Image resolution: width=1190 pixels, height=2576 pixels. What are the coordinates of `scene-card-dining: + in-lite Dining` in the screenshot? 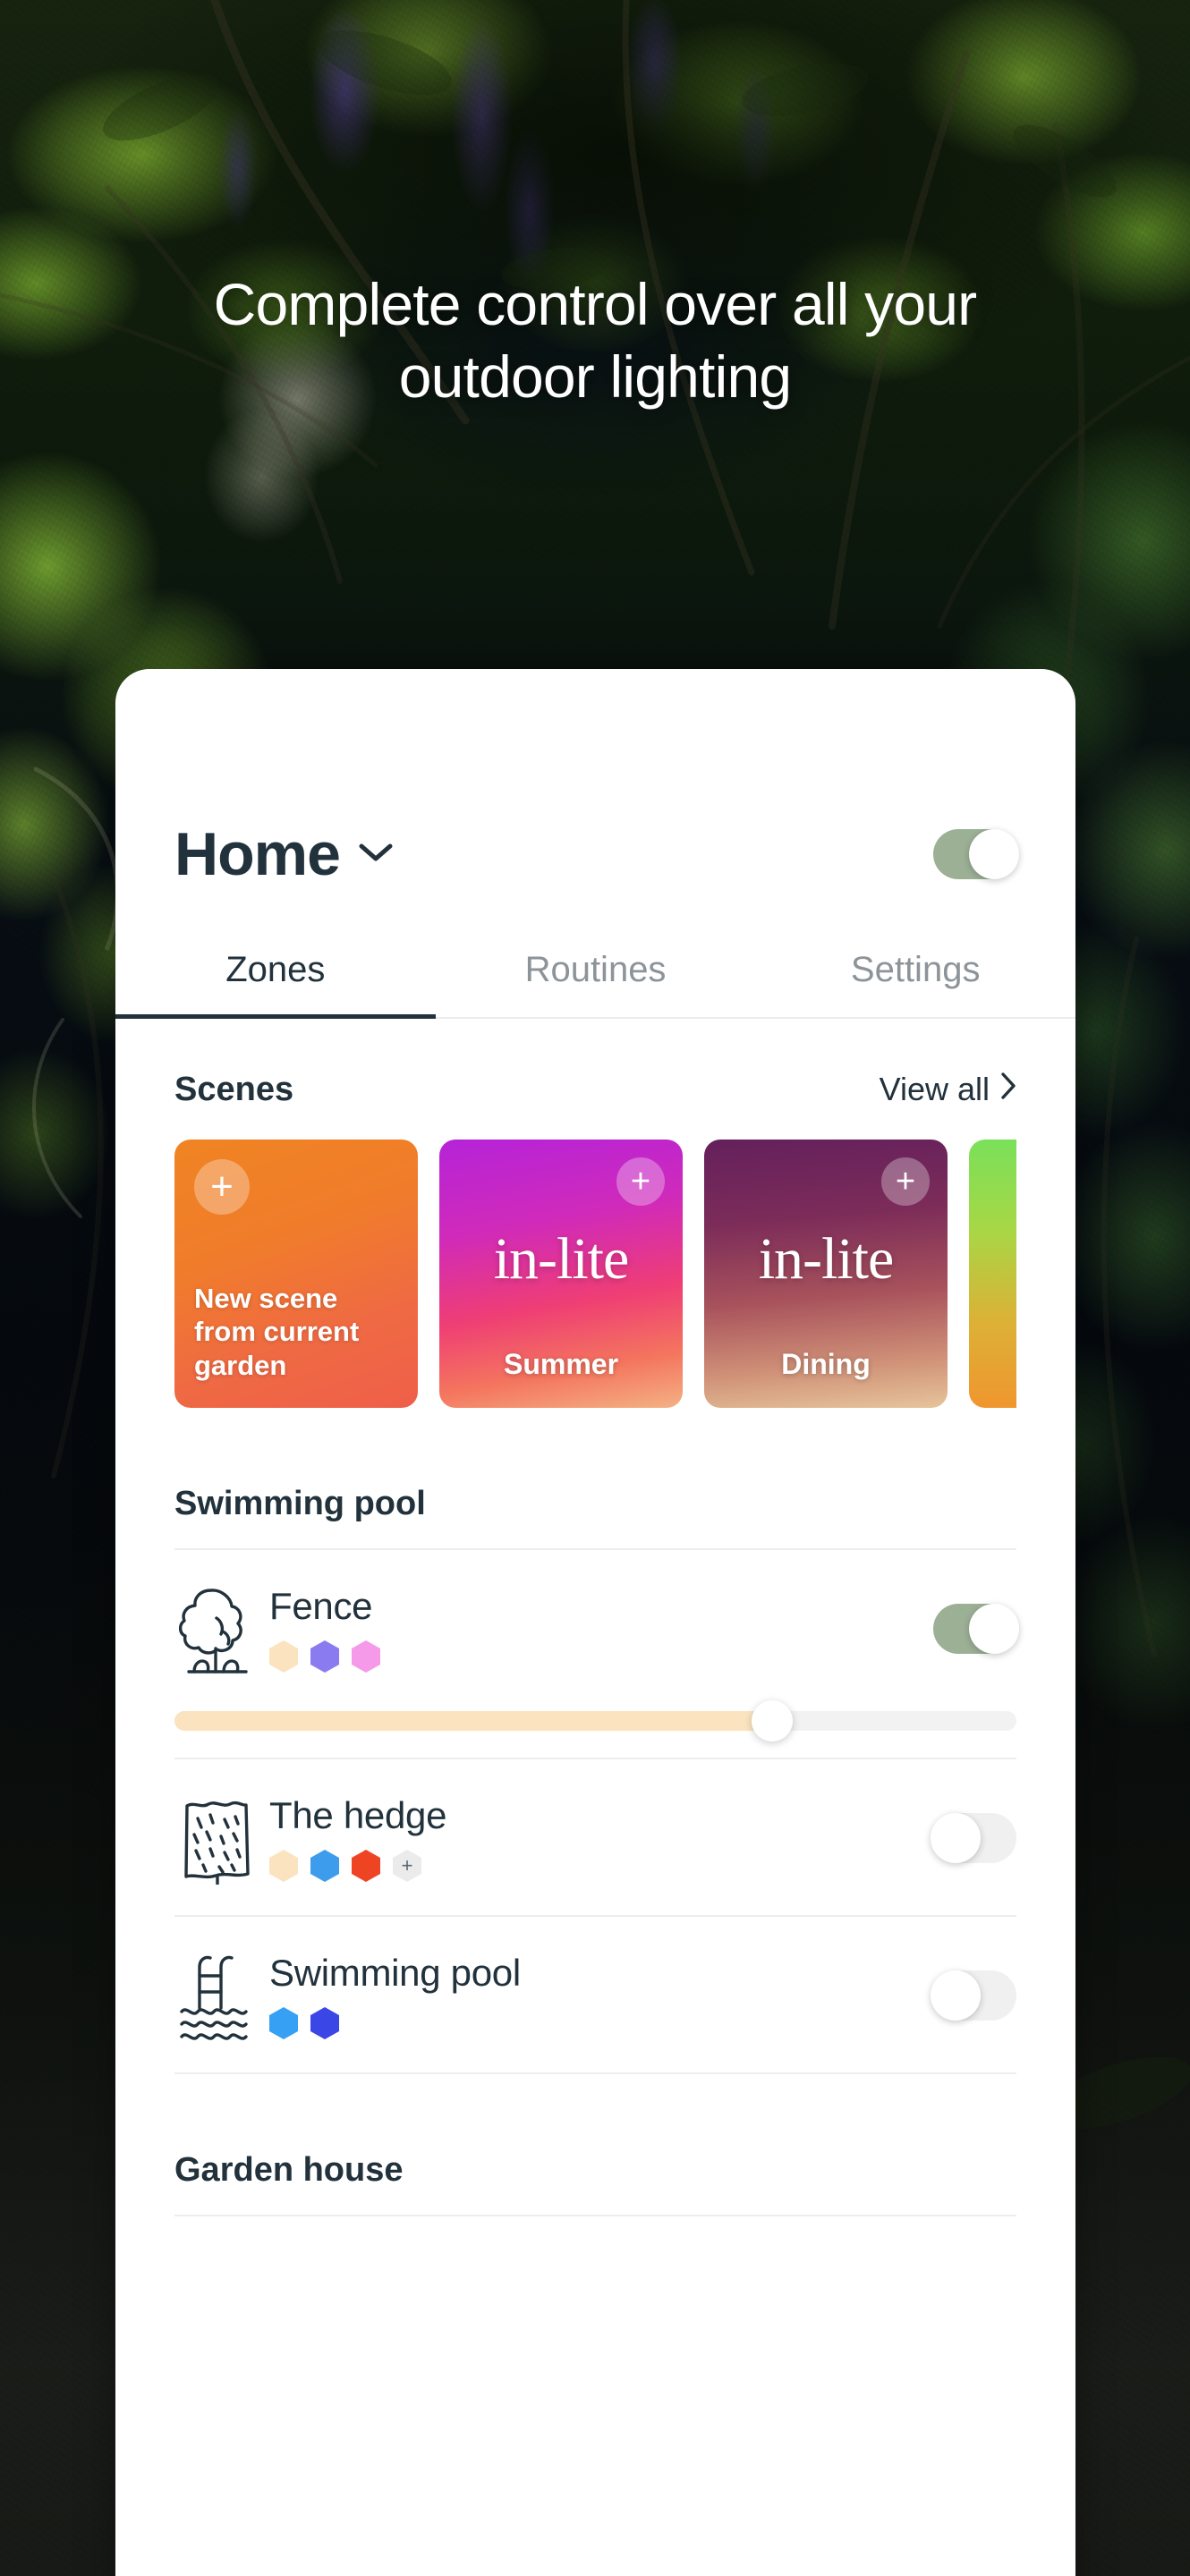 It's located at (826, 1274).